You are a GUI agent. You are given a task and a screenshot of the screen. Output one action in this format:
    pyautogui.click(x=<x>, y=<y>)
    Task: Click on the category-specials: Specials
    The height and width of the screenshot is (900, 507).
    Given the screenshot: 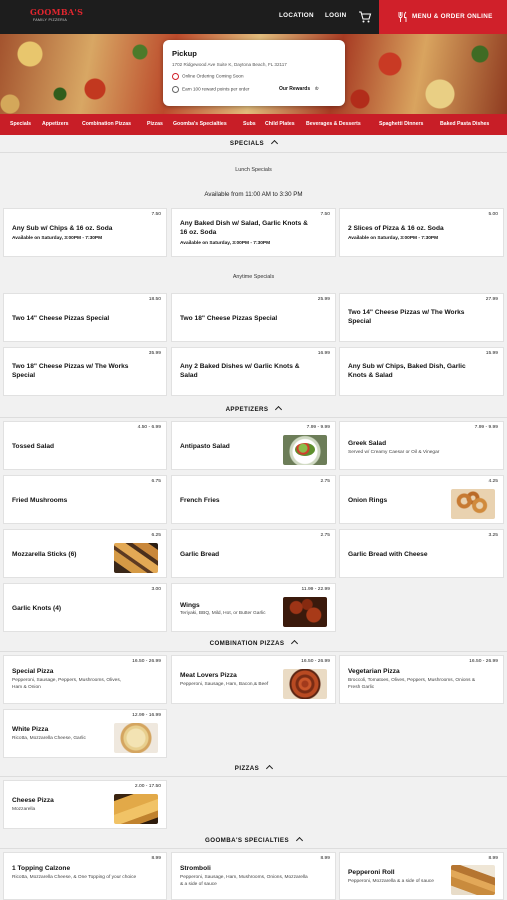 What is the action you would take?
    pyautogui.click(x=20, y=124)
    